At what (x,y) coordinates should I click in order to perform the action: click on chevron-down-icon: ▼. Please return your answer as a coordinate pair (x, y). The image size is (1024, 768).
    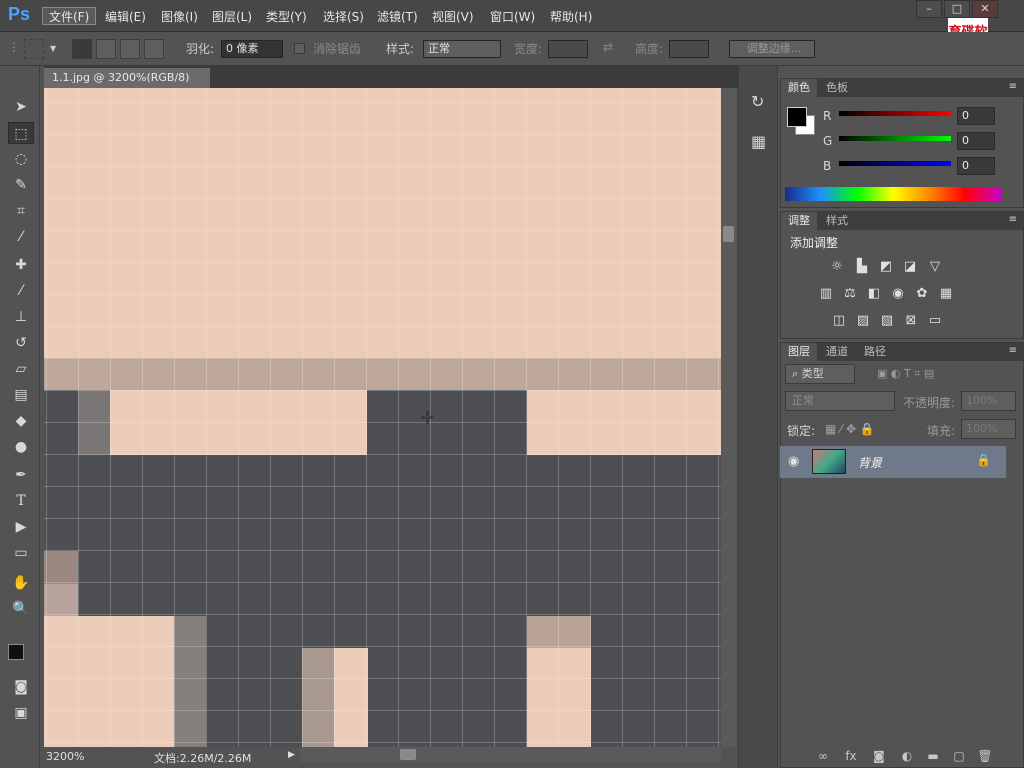
    Looking at the image, I should click on (53, 48).